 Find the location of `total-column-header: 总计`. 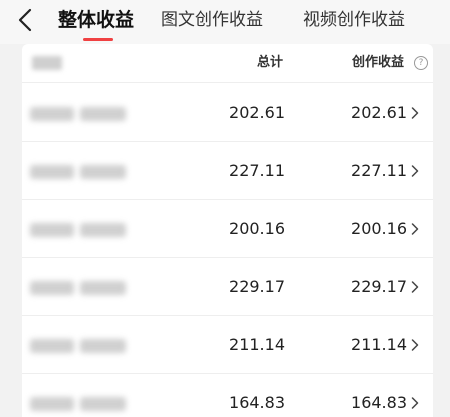

total-column-header: 总计 is located at coordinates (270, 62).